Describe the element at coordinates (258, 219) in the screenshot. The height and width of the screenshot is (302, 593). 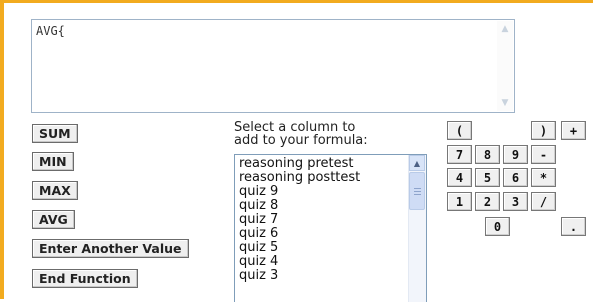
I see `list-item: quiz 7` at that location.